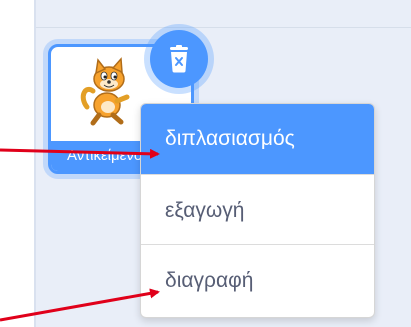  What do you see at coordinates (257, 281) in the screenshot?
I see `menu-item-delete: διαγραφή` at bounding box center [257, 281].